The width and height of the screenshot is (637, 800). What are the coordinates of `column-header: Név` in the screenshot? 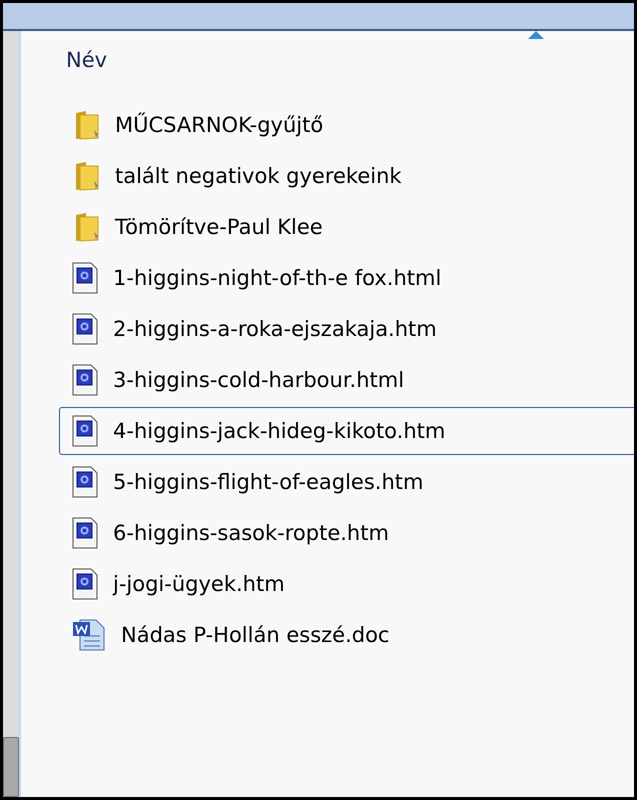 It's located at (87, 60).